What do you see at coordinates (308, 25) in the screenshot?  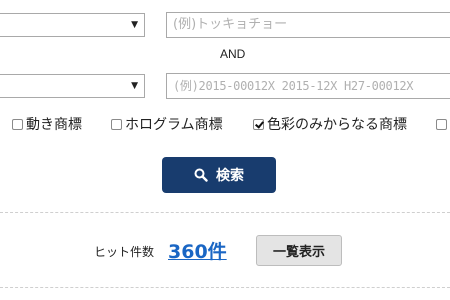 I see `keyword-input: (例)トッキョチョー` at bounding box center [308, 25].